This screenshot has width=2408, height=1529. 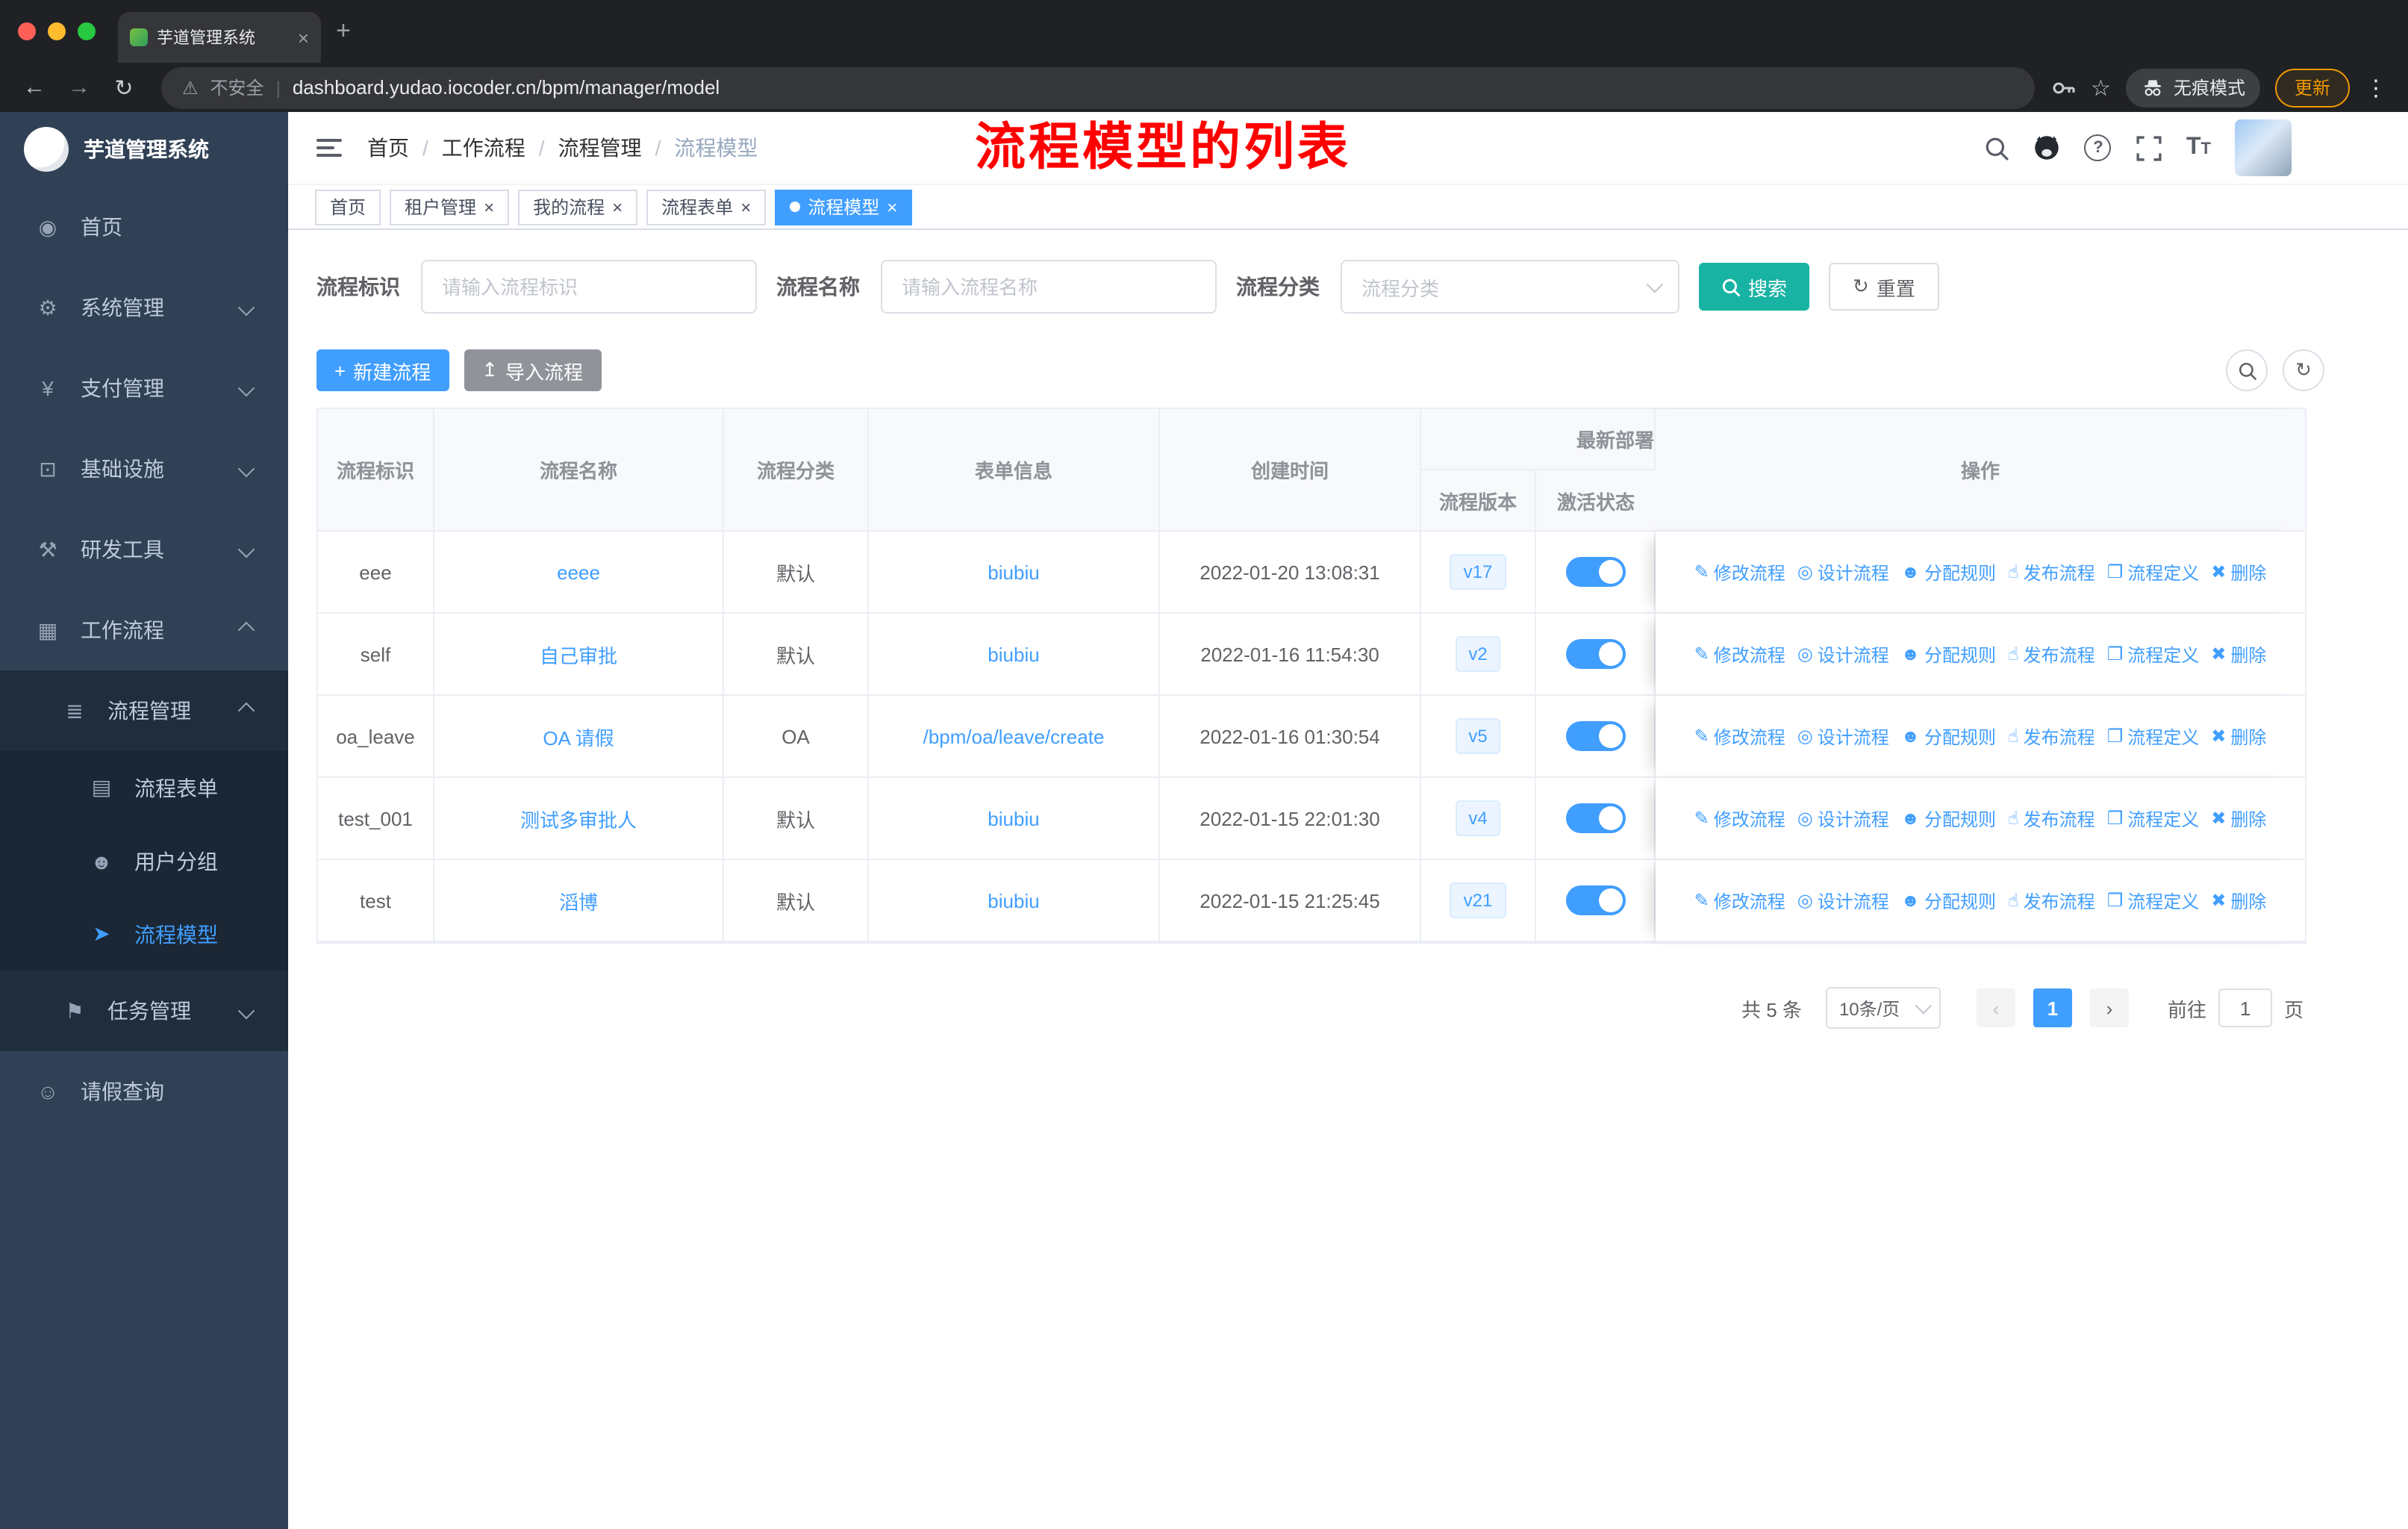 What do you see at coordinates (578, 820) in the screenshot?
I see `model-name-link: 测试多审批人` at bounding box center [578, 820].